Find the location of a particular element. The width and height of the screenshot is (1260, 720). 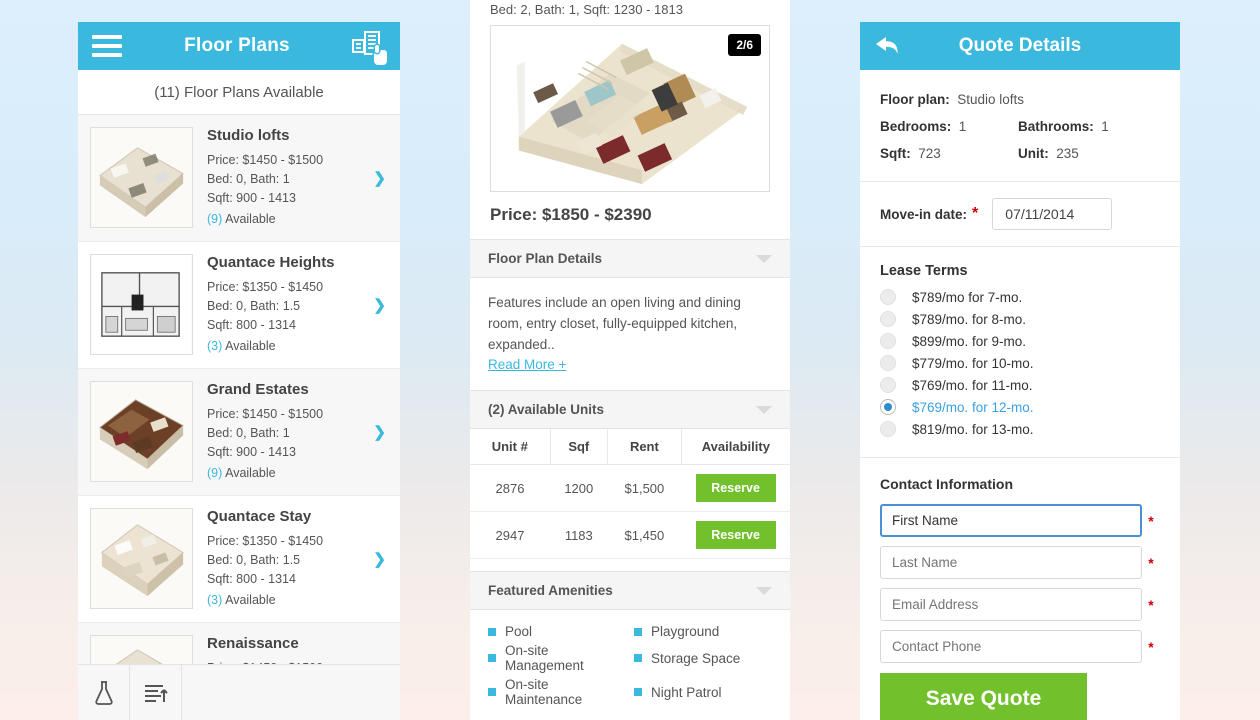

floor-plan-price: Price: $1450 - $1500 is located at coordinates (296, 661).